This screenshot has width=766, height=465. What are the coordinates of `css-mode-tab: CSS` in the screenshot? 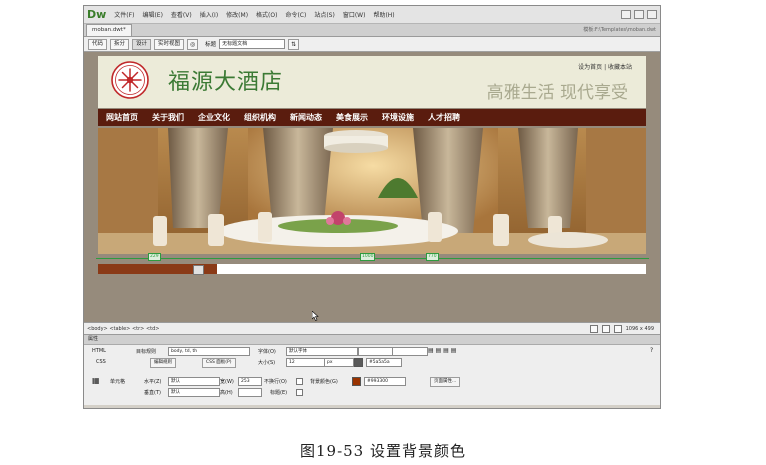 It's located at (101, 362).